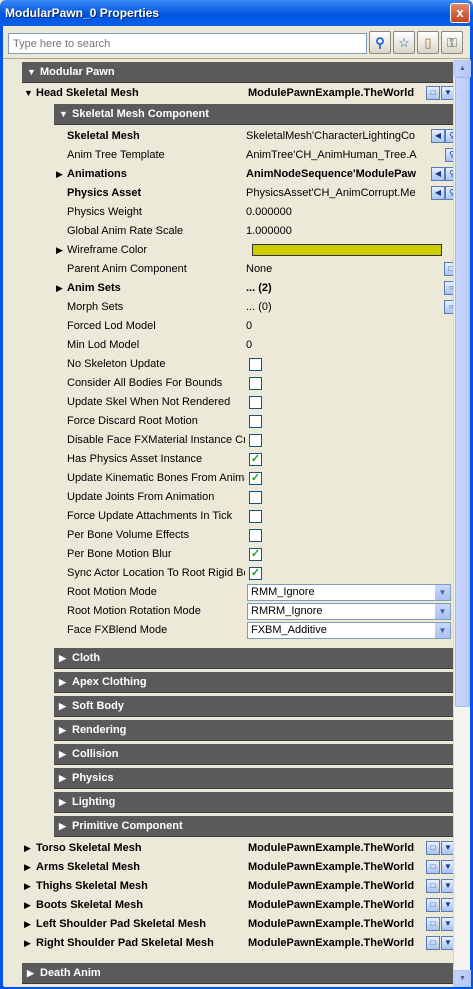 This screenshot has width=473, height=989. Describe the element at coordinates (237, 72) in the screenshot. I see `category-modular-pawn: ▼ Modular Pawn` at that location.